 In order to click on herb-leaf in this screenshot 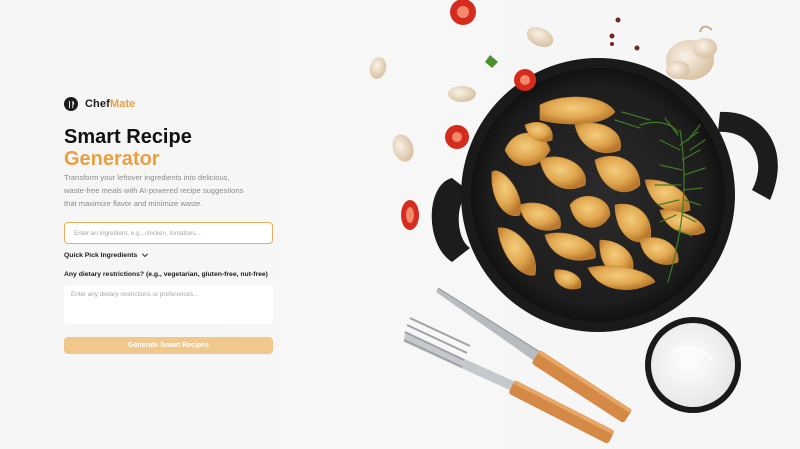, I will do `click(491, 61)`.